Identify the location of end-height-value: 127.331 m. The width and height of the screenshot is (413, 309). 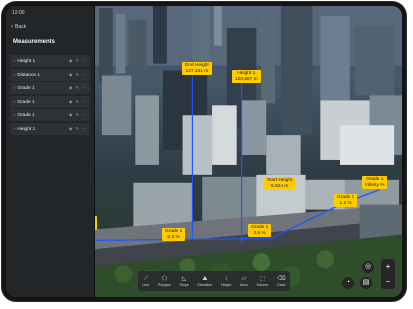
(197, 71).